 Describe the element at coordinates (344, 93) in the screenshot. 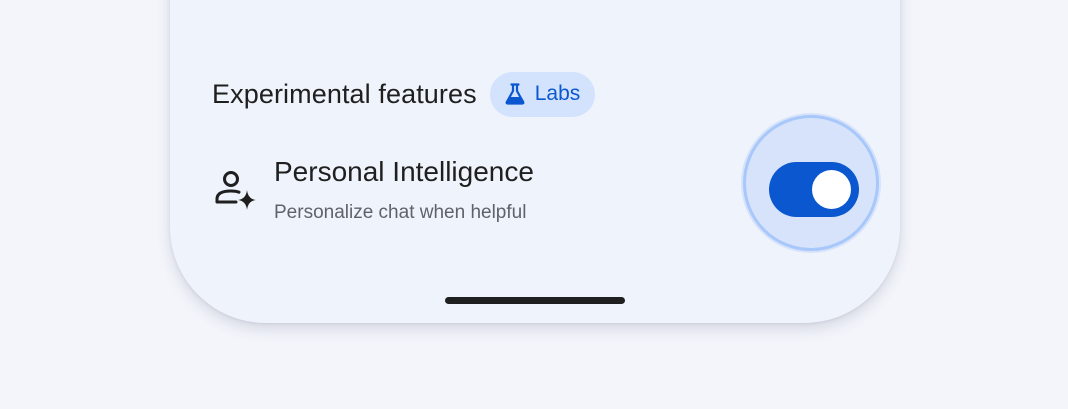

I see `section-title: Experimental features` at that location.